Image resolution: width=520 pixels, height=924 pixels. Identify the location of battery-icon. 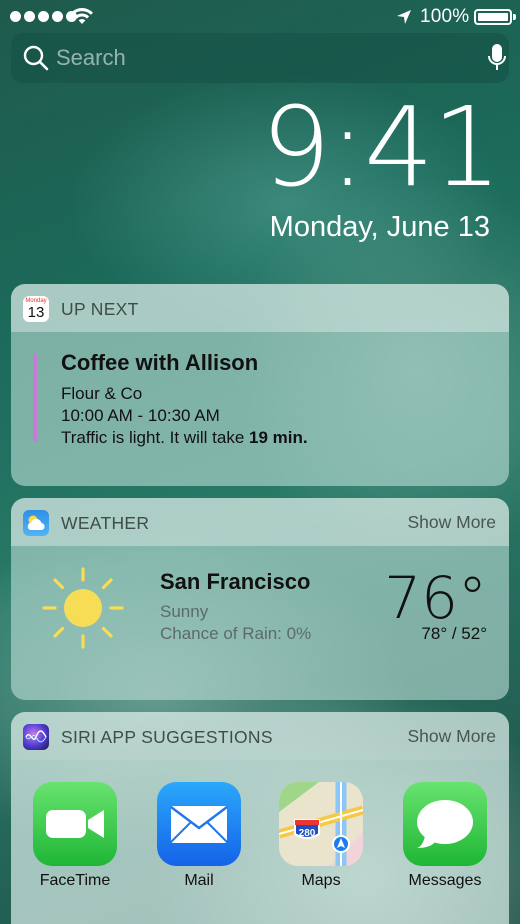
(493, 17).